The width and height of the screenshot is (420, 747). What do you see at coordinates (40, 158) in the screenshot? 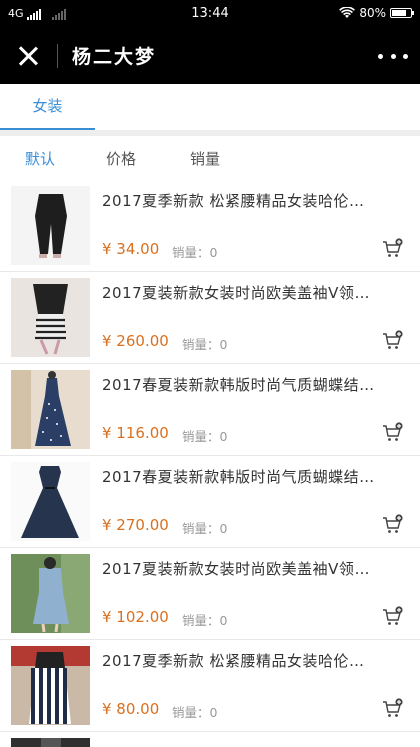
I see `sort-tab-default: 默认` at bounding box center [40, 158].